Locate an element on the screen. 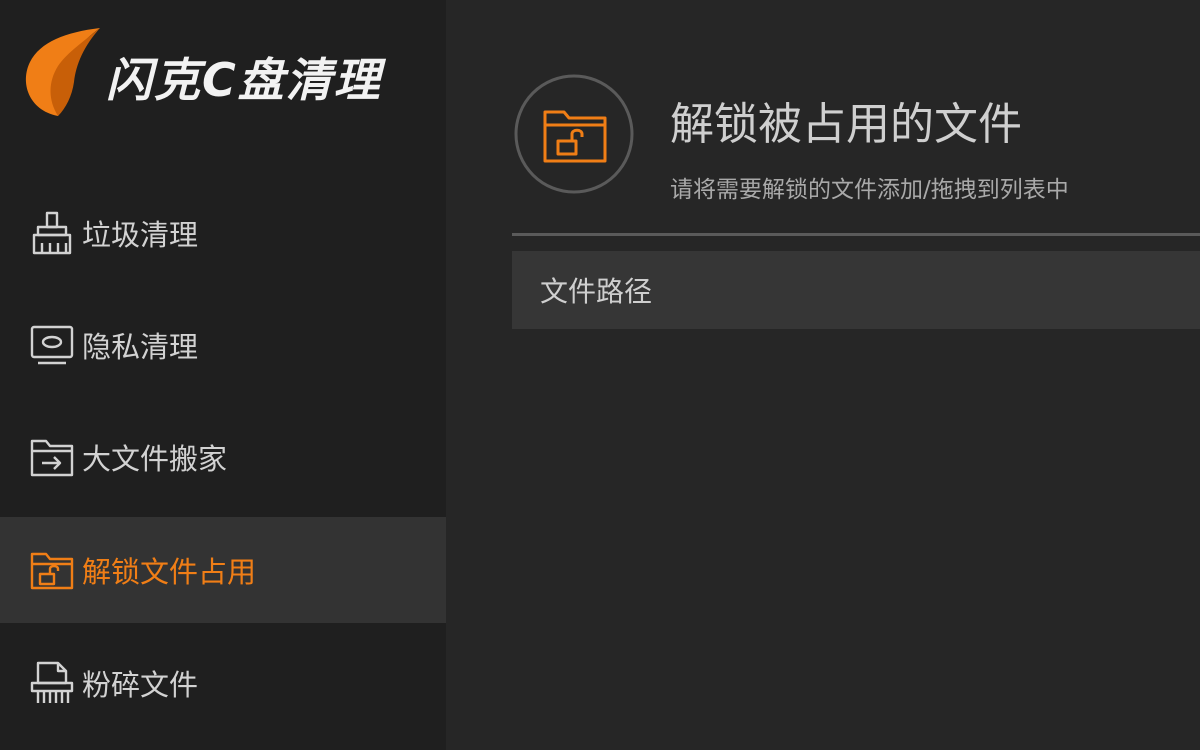  sidebar-item-label: 大文件搬家 is located at coordinates (155, 459).